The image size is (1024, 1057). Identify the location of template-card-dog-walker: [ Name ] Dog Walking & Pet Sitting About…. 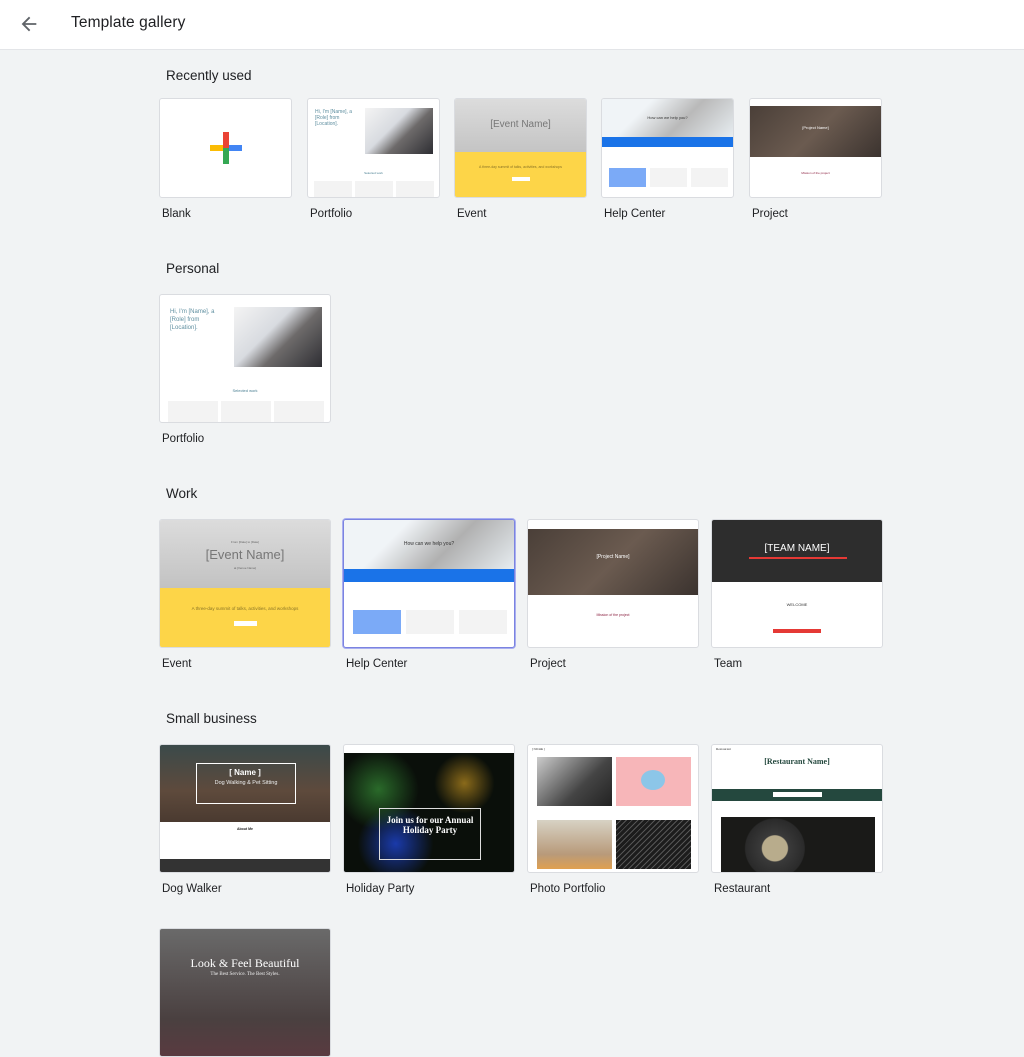
(245, 819).